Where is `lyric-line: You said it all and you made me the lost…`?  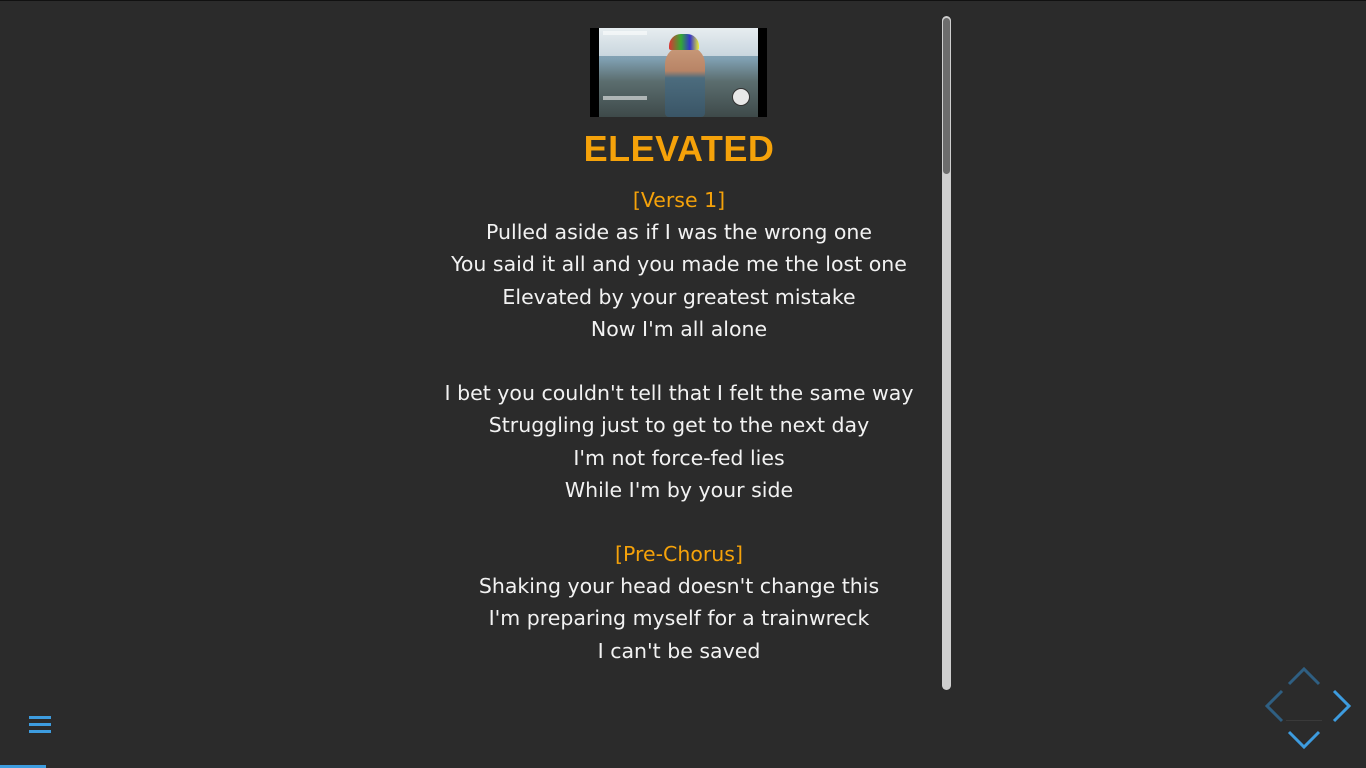 lyric-line: You said it all and you made me the lost… is located at coordinates (679, 264).